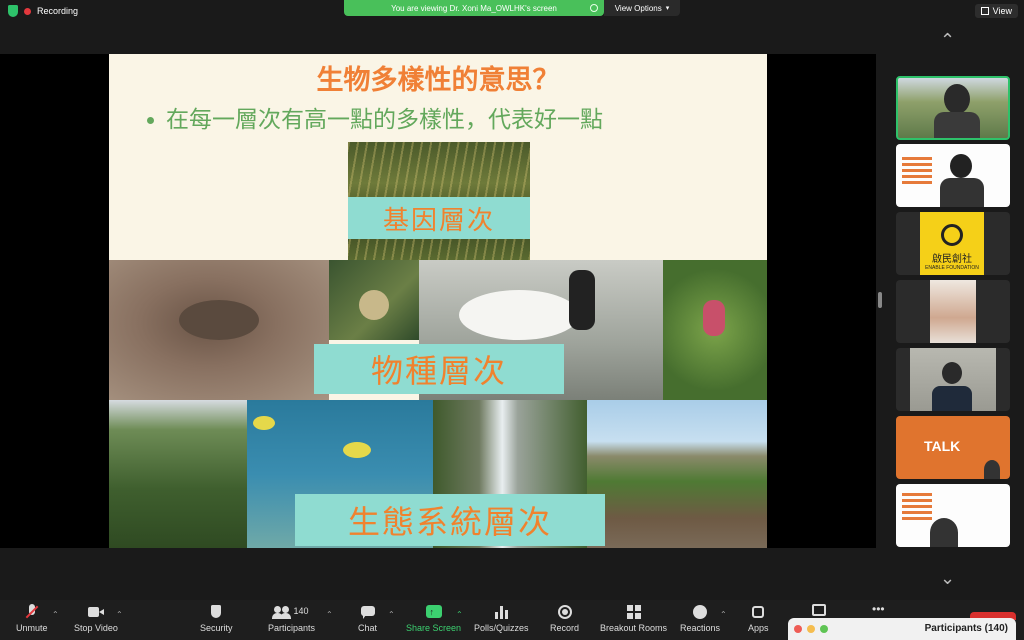 The height and width of the screenshot is (640, 1024). I want to click on bullet-icon, so click(150, 121).